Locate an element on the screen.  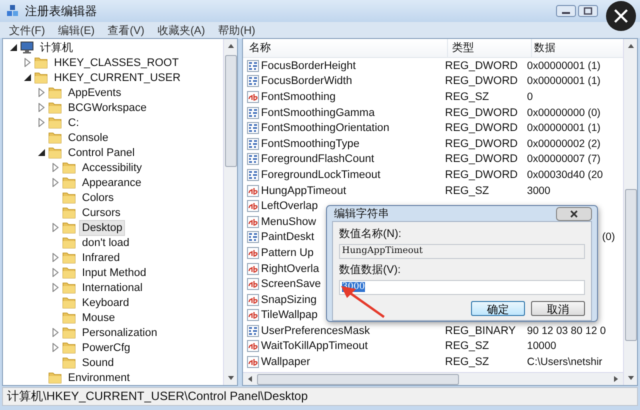
value-data: 0x00030d40 (20 is located at coordinates (565, 174).